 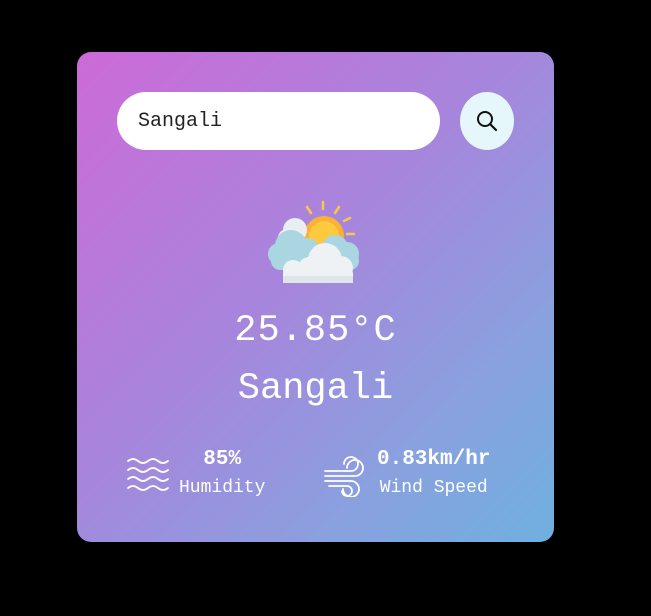 I want to click on wind-stat: 0.83km/hr Wind Speed, so click(x=406, y=474).